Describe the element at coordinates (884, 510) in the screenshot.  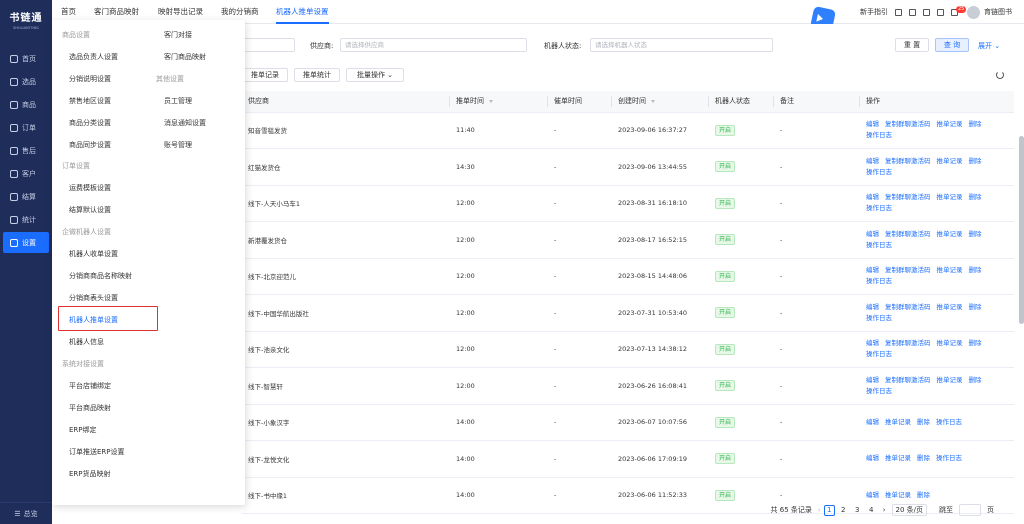
I see `next-page-icon: ›` at that location.